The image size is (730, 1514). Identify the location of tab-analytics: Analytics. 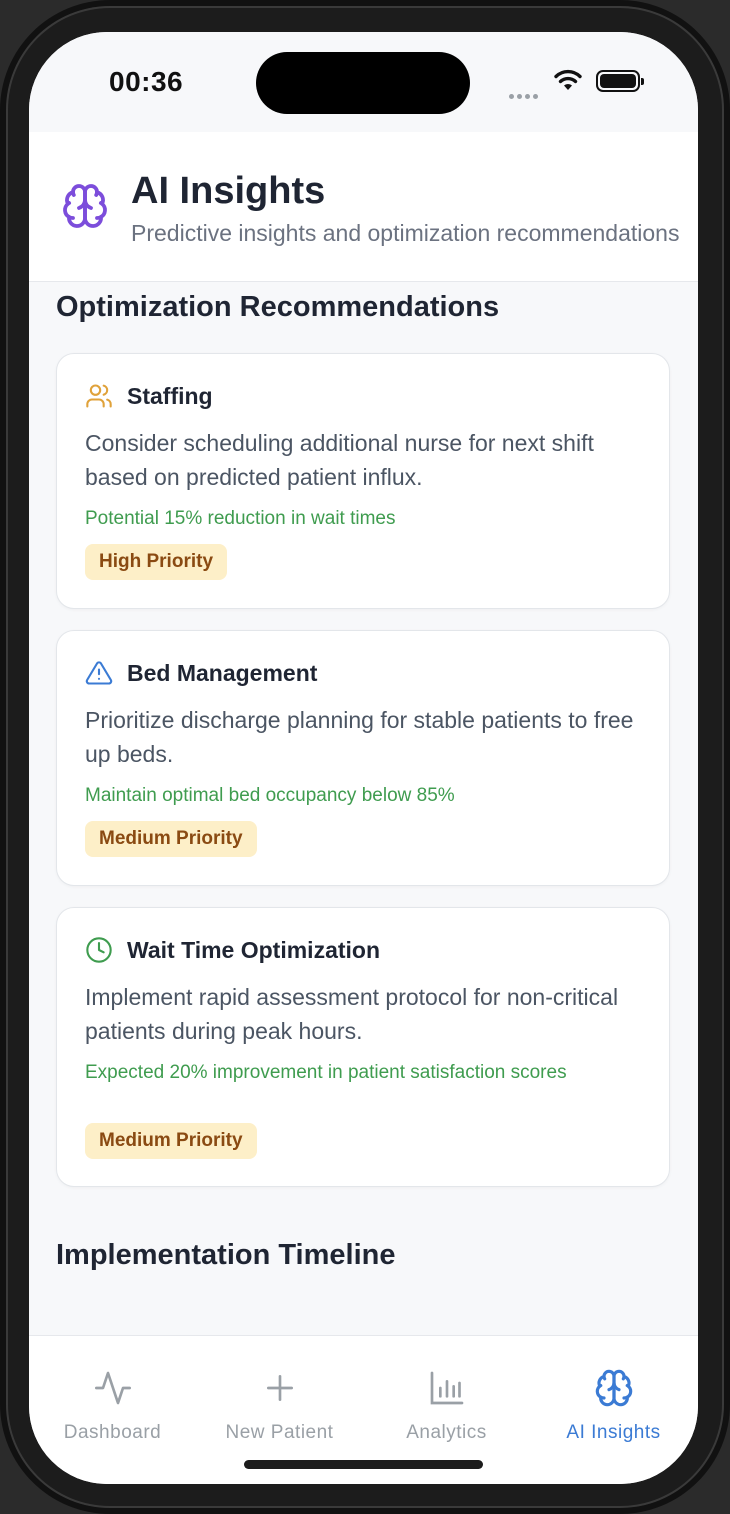
(446, 1391).